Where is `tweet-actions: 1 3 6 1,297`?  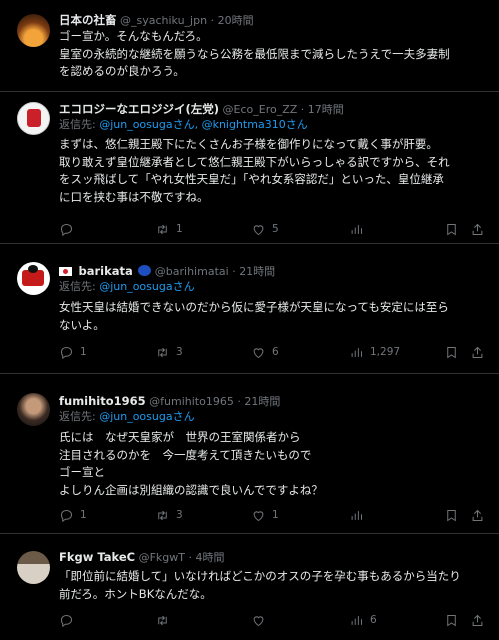 tweet-actions: 1 3 6 1,297 is located at coordinates (272, 352).